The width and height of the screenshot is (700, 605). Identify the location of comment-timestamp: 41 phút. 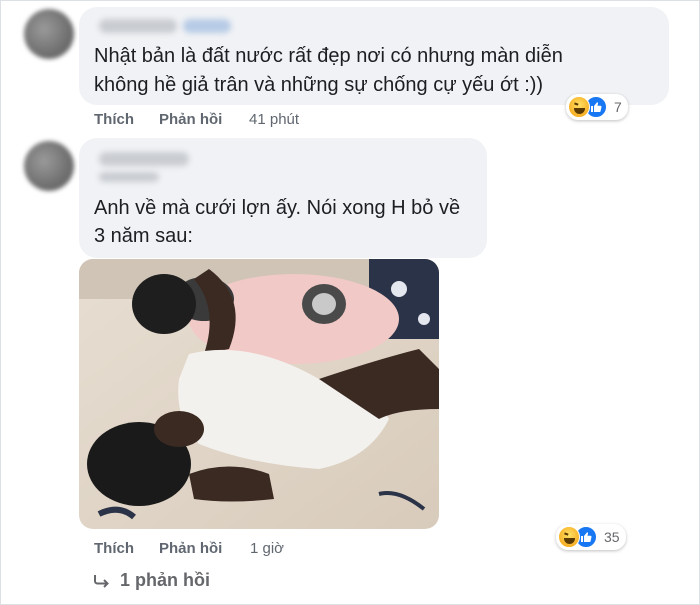
(274, 119).